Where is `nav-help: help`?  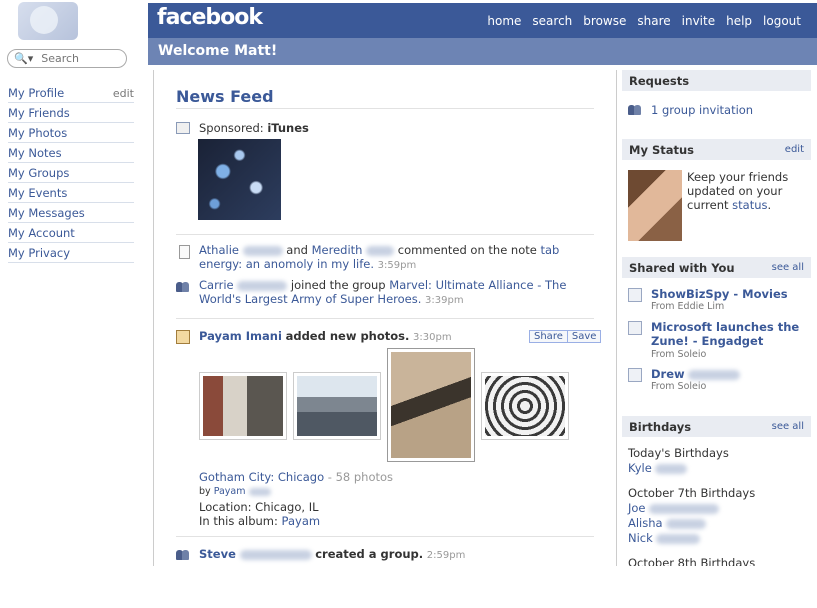 nav-help: help is located at coordinates (739, 21).